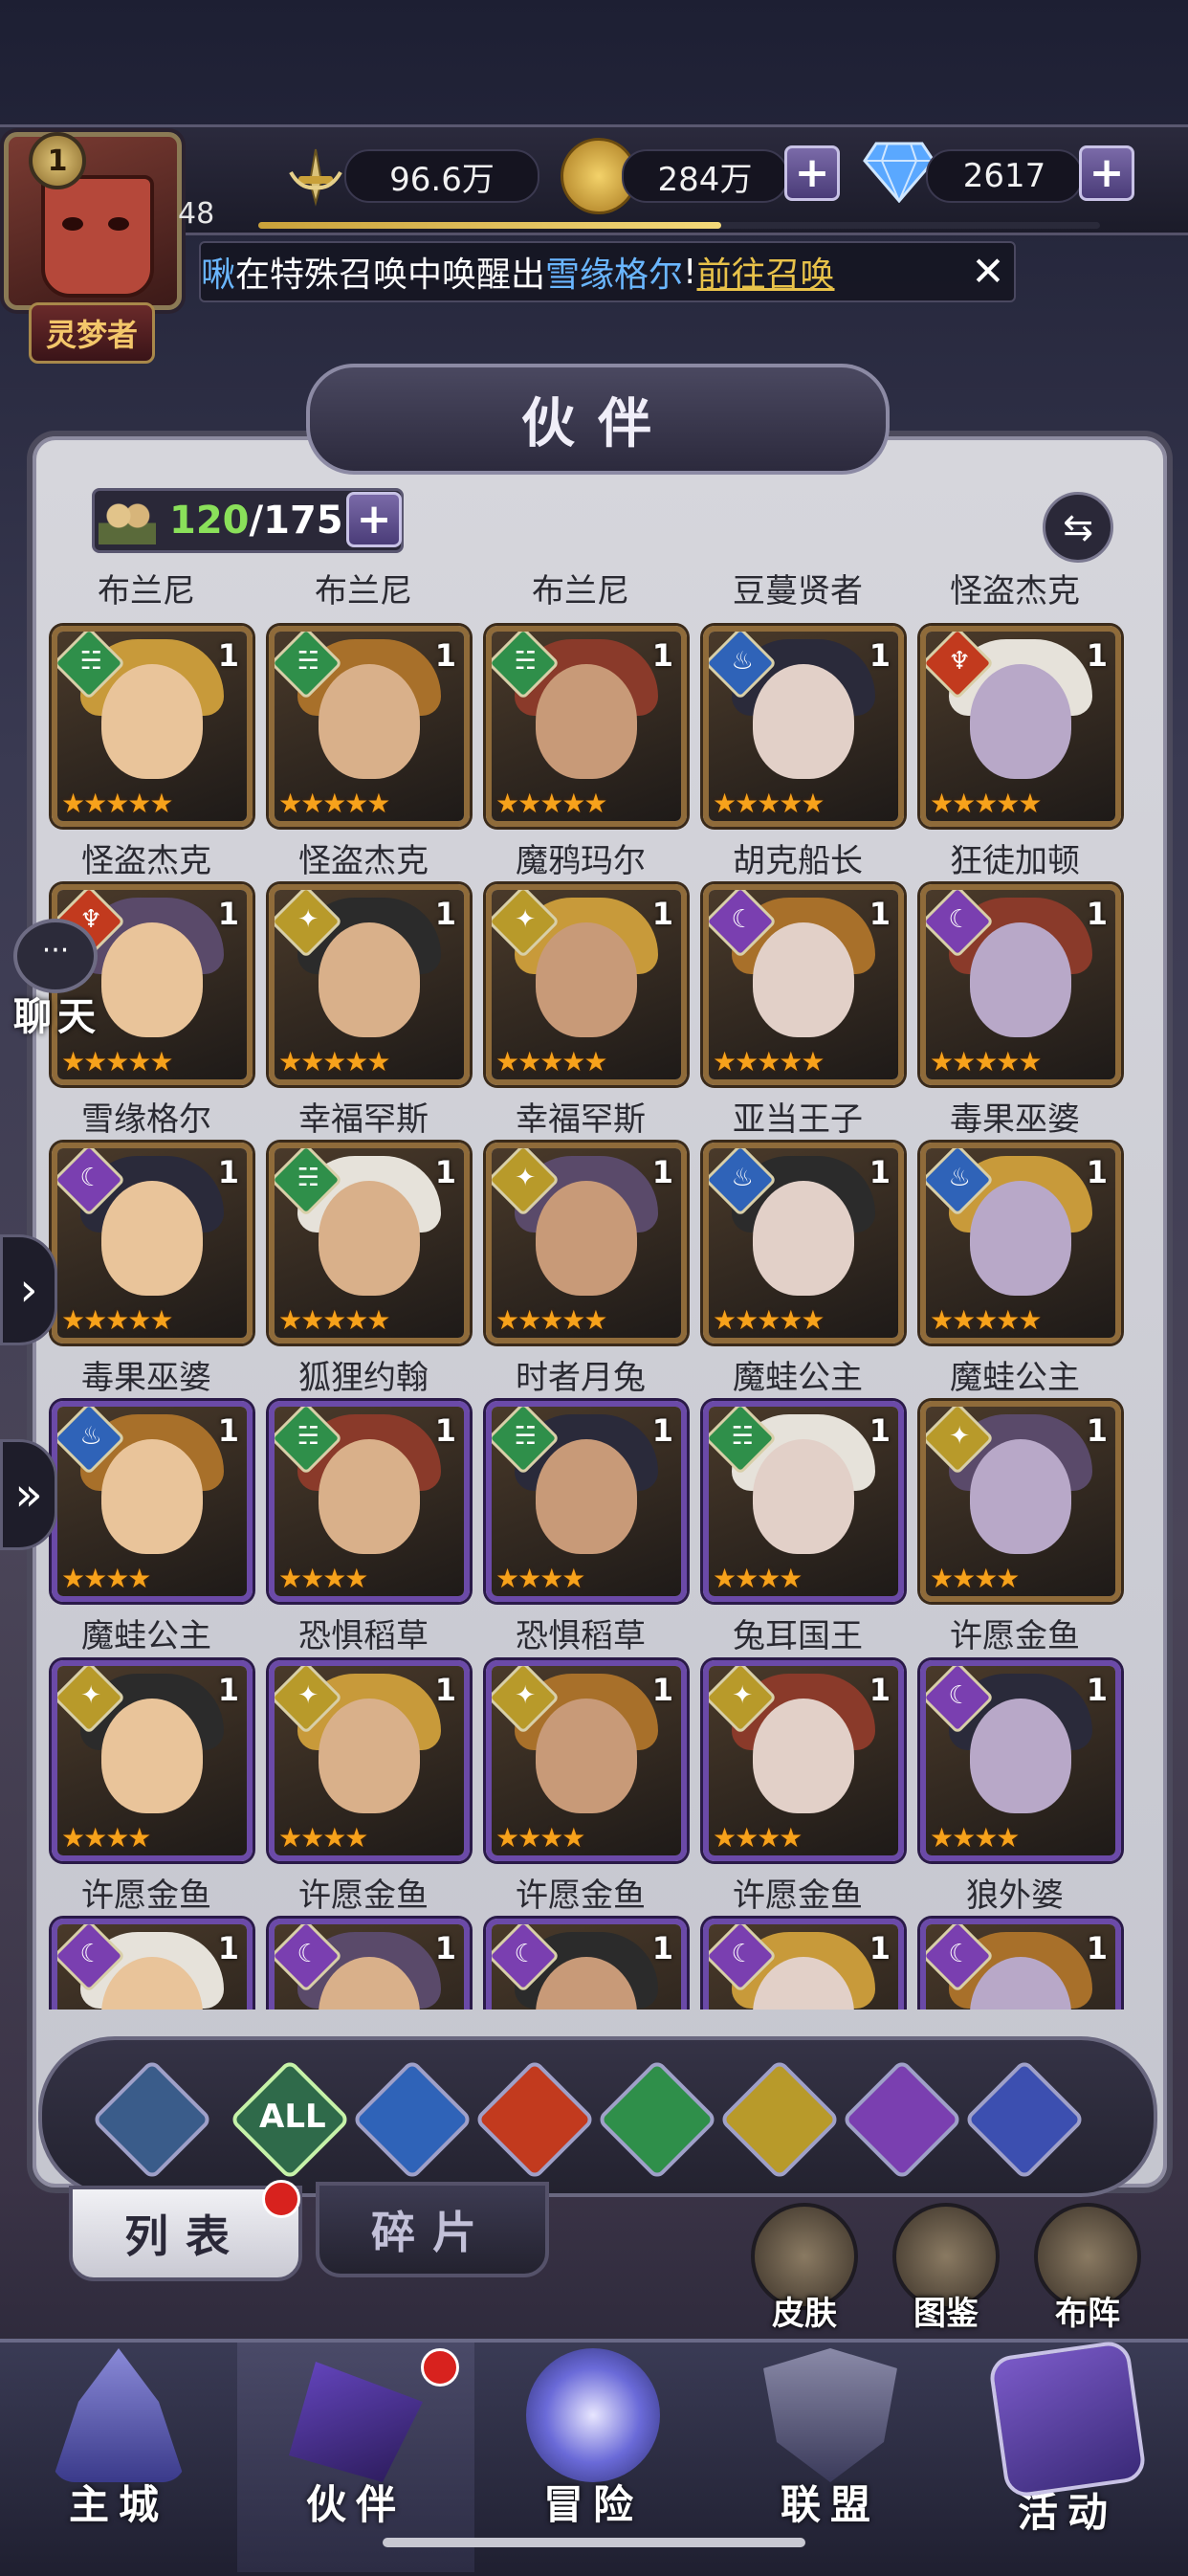 The image size is (1188, 2576). What do you see at coordinates (28, 1494) in the screenshot?
I see `double-arrow-icon: »` at bounding box center [28, 1494].